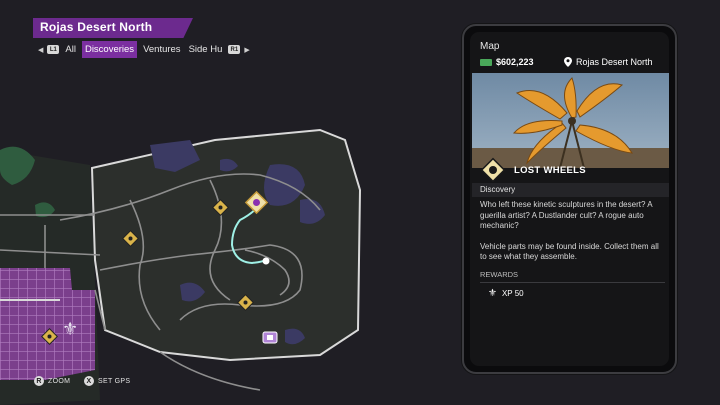  I want to click on kinetic-sculpture-image, so click(570, 120).